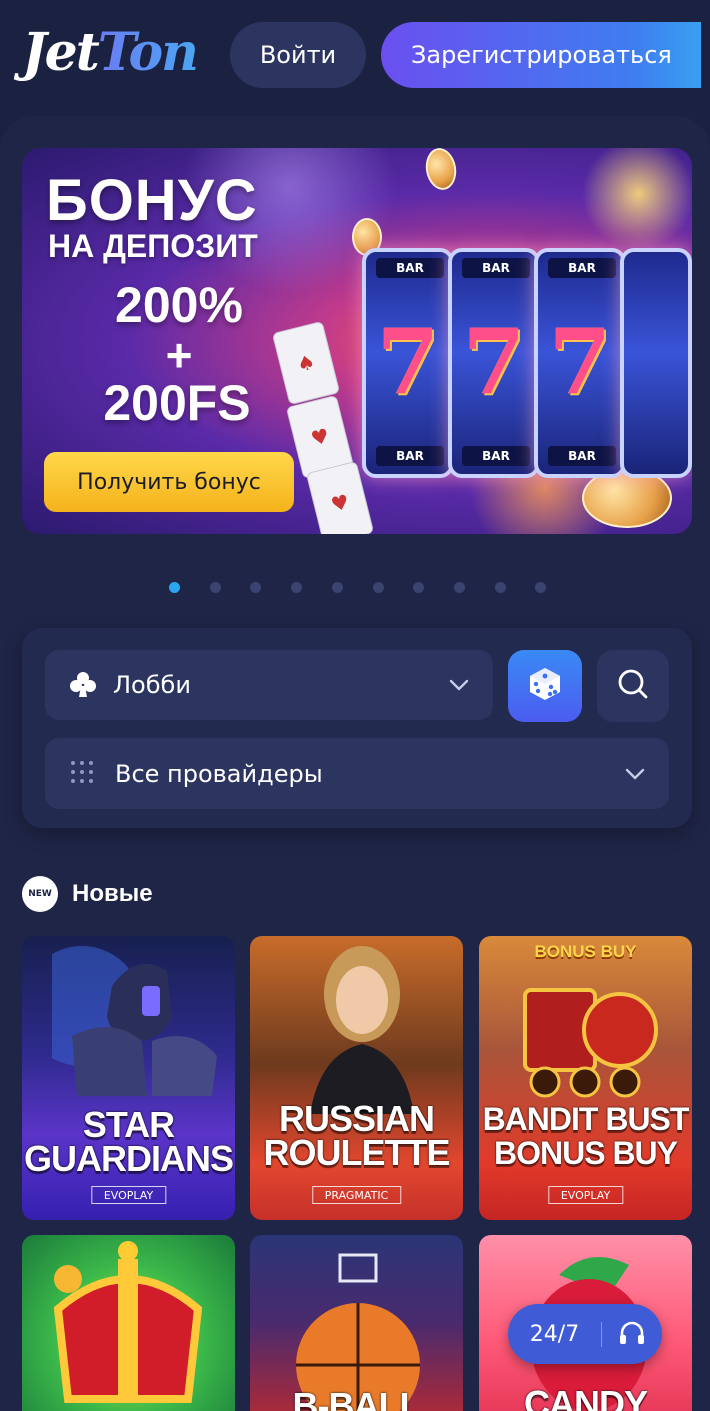 This screenshot has width=710, height=1411. I want to click on top-header: Jet Ton Войти Зарегистрироваться, so click(355, 55).